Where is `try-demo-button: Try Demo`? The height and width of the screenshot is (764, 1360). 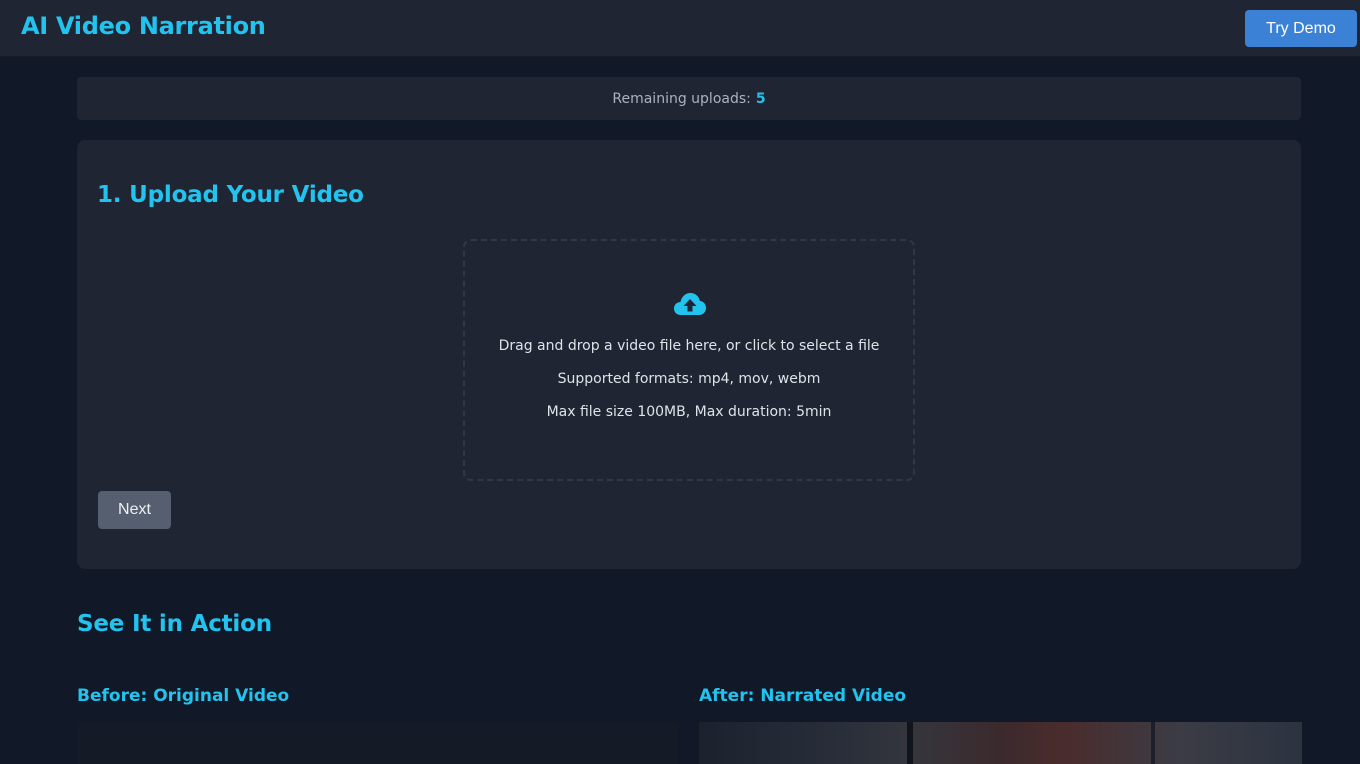 try-demo-button: Try Demo is located at coordinates (1301, 28).